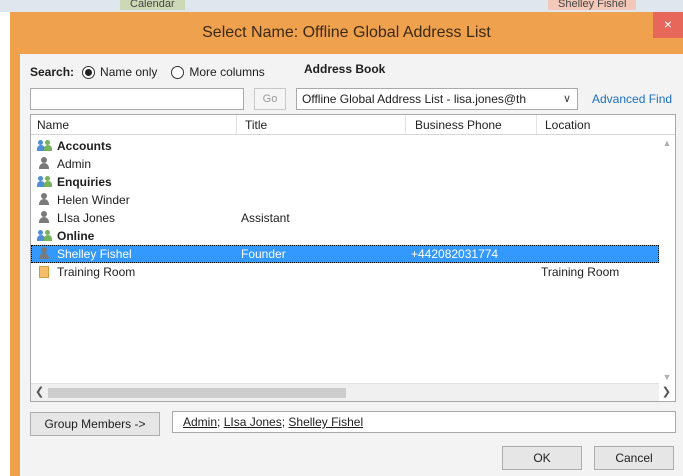 This screenshot has height=476, width=683. Describe the element at coordinates (84, 146) in the screenshot. I see `contact-name: Accounts` at that location.